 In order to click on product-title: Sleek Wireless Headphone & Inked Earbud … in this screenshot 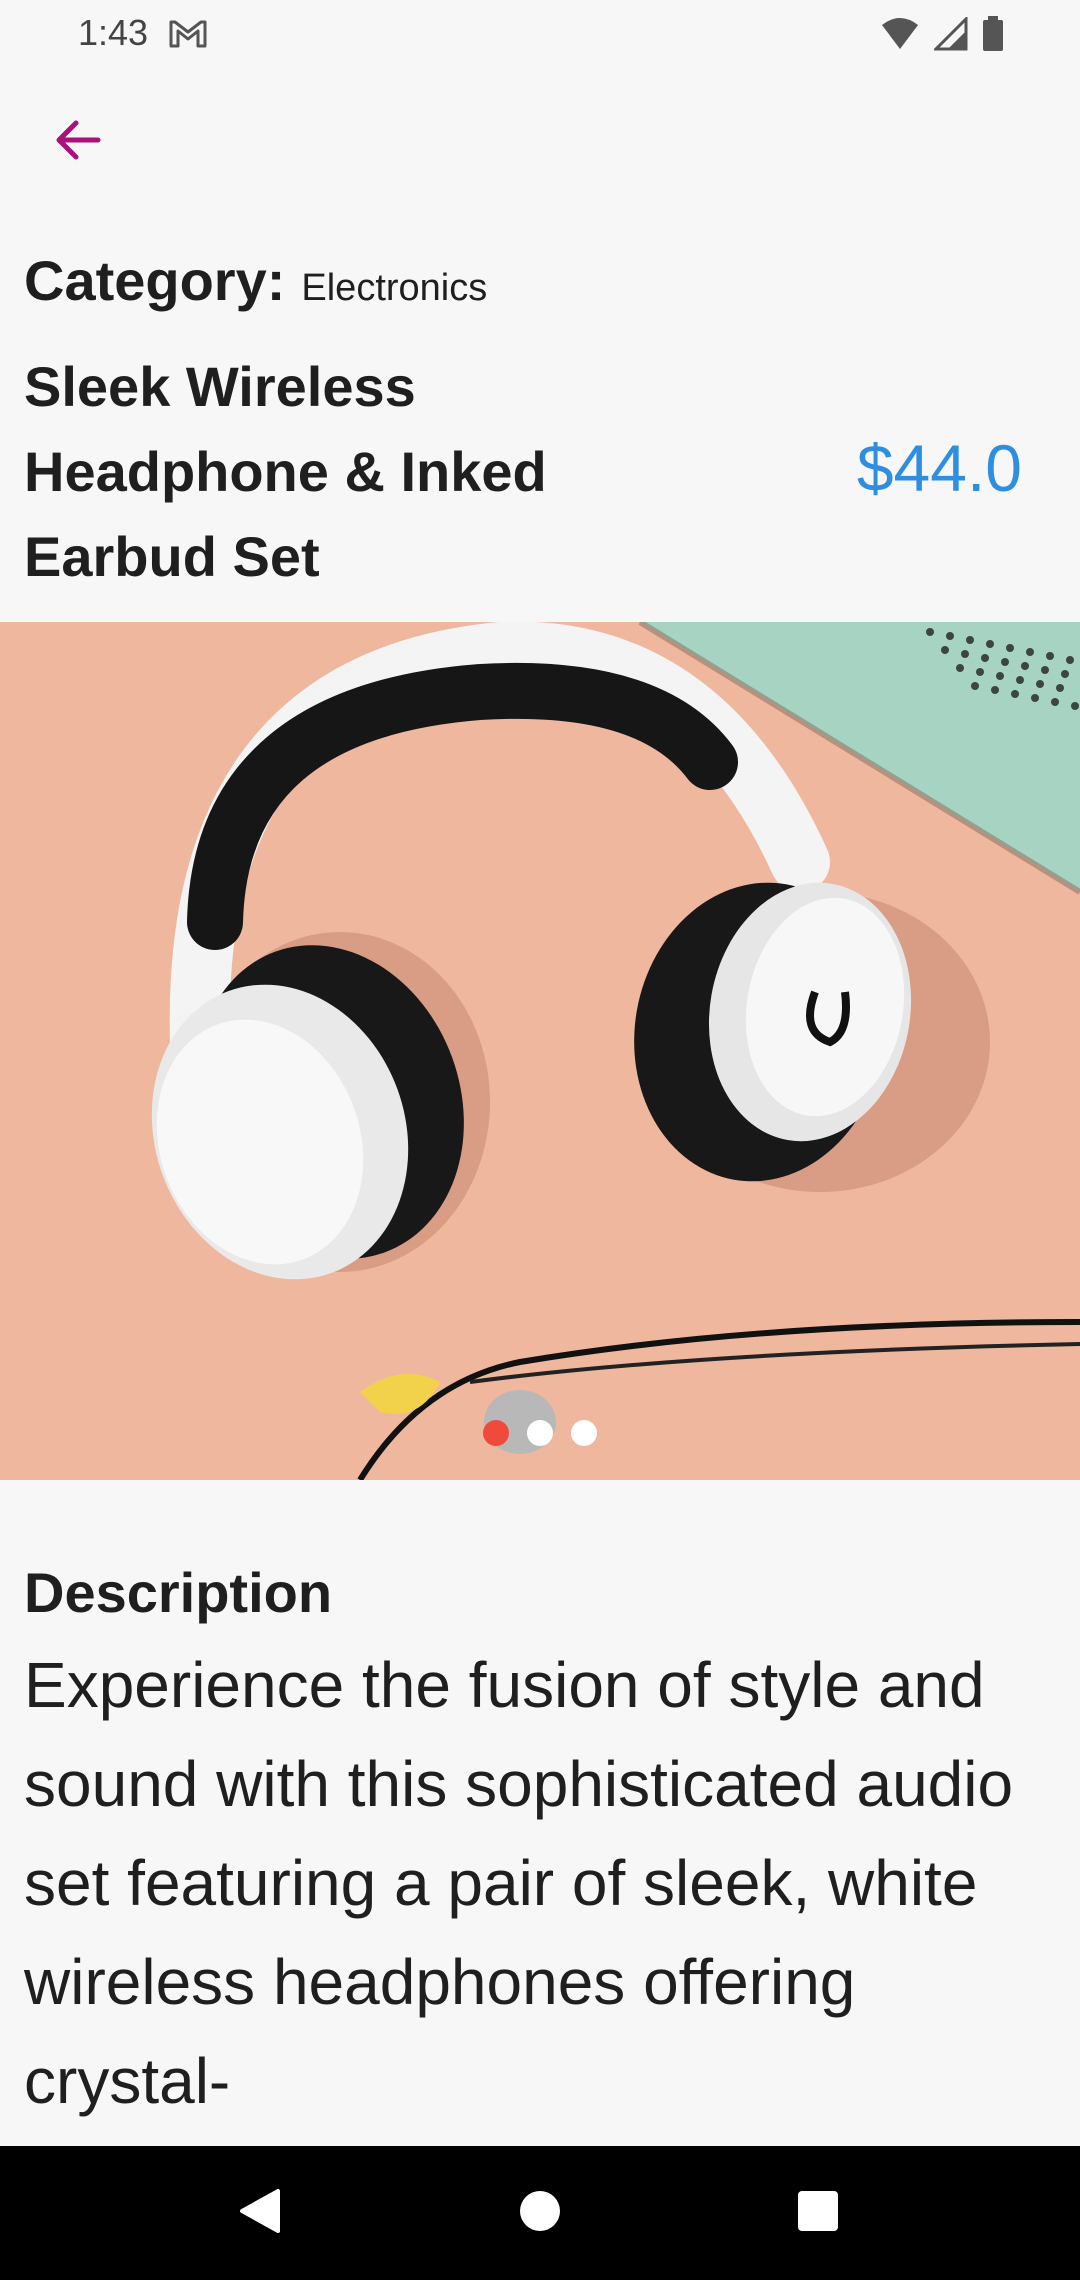, I will do `click(285, 471)`.